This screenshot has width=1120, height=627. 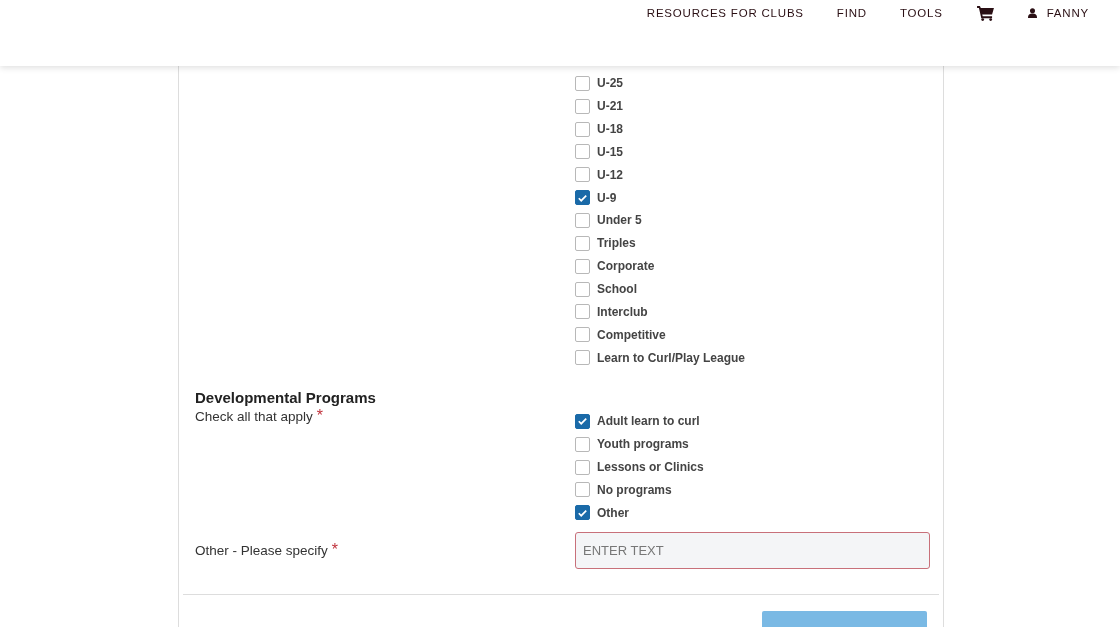 I want to click on cart-icon, so click(x=985, y=13).